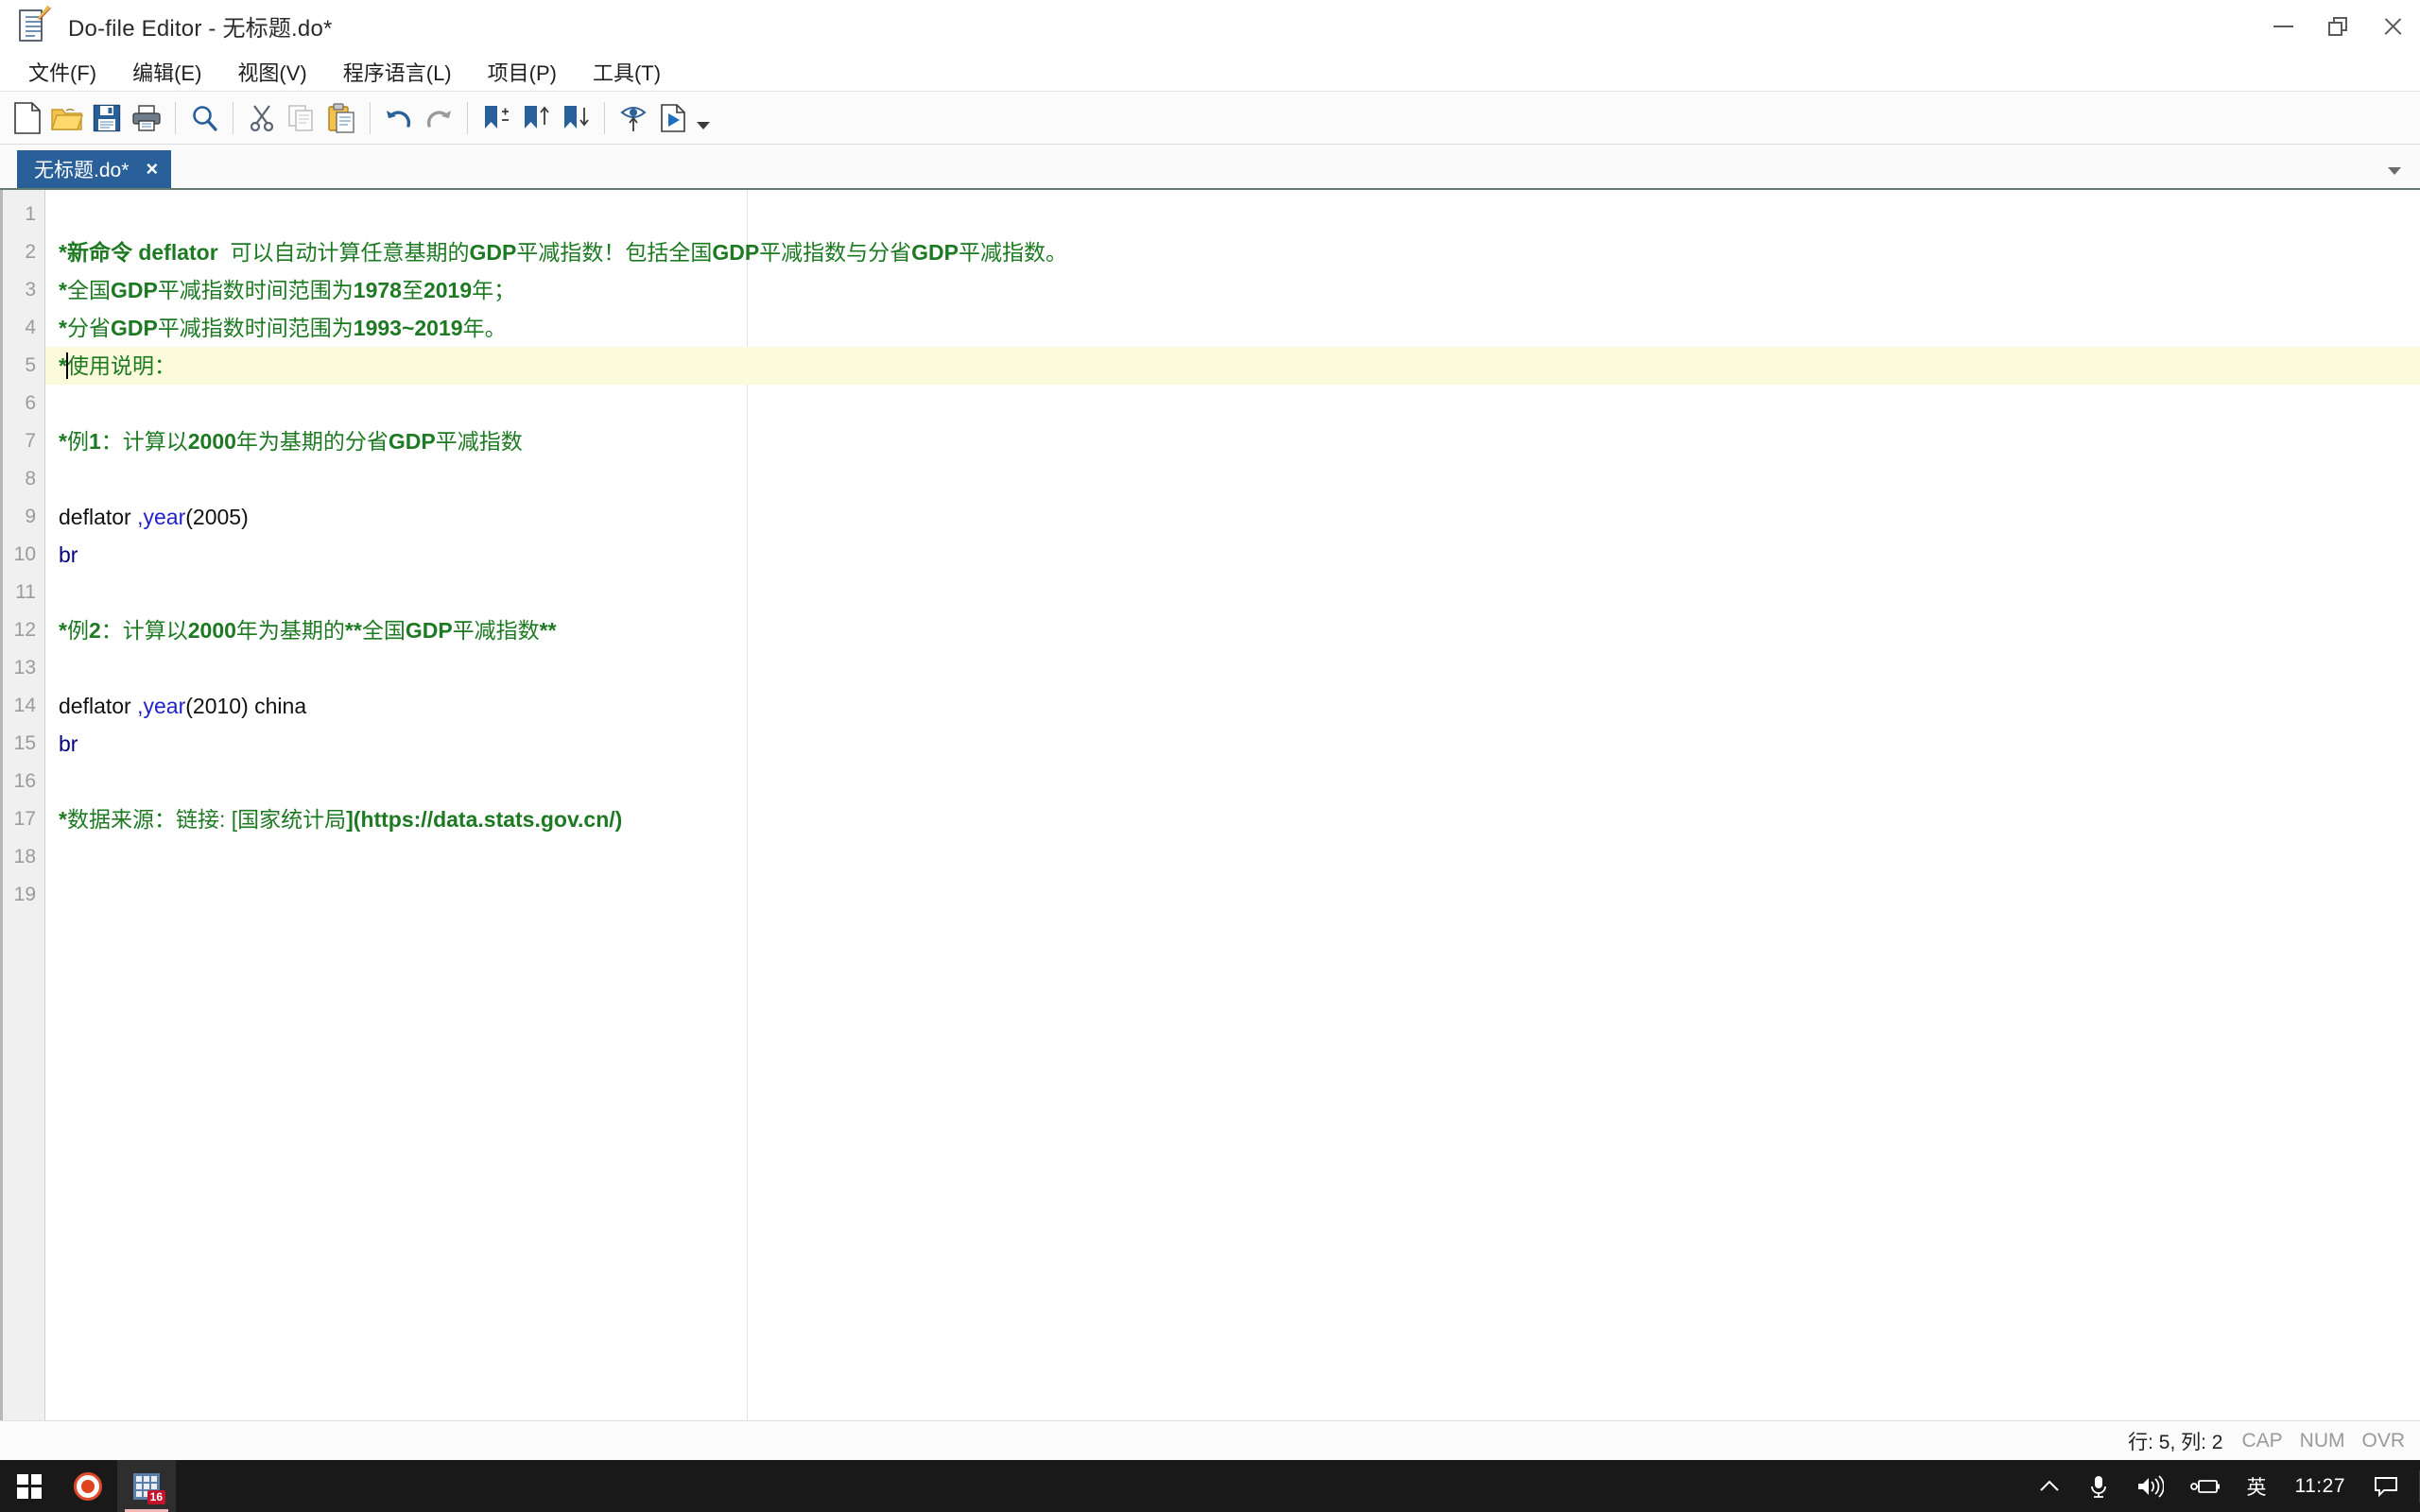 Image resolution: width=2420 pixels, height=1512 pixels. Describe the element at coordinates (67, 118) in the screenshot. I see `open-file-button` at that location.